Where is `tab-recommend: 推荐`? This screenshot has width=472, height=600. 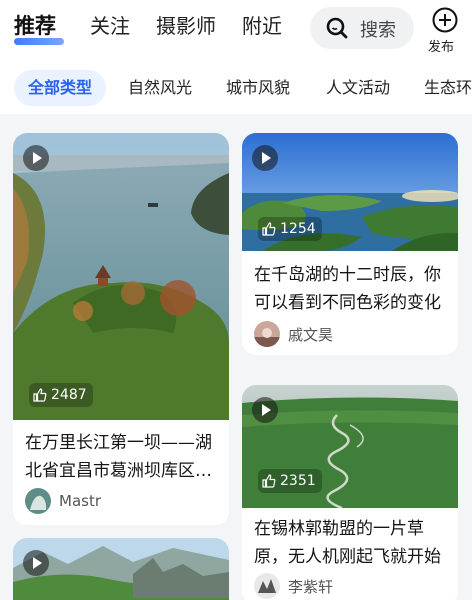 tab-recommend: 推荐 is located at coordinates (35, 26).